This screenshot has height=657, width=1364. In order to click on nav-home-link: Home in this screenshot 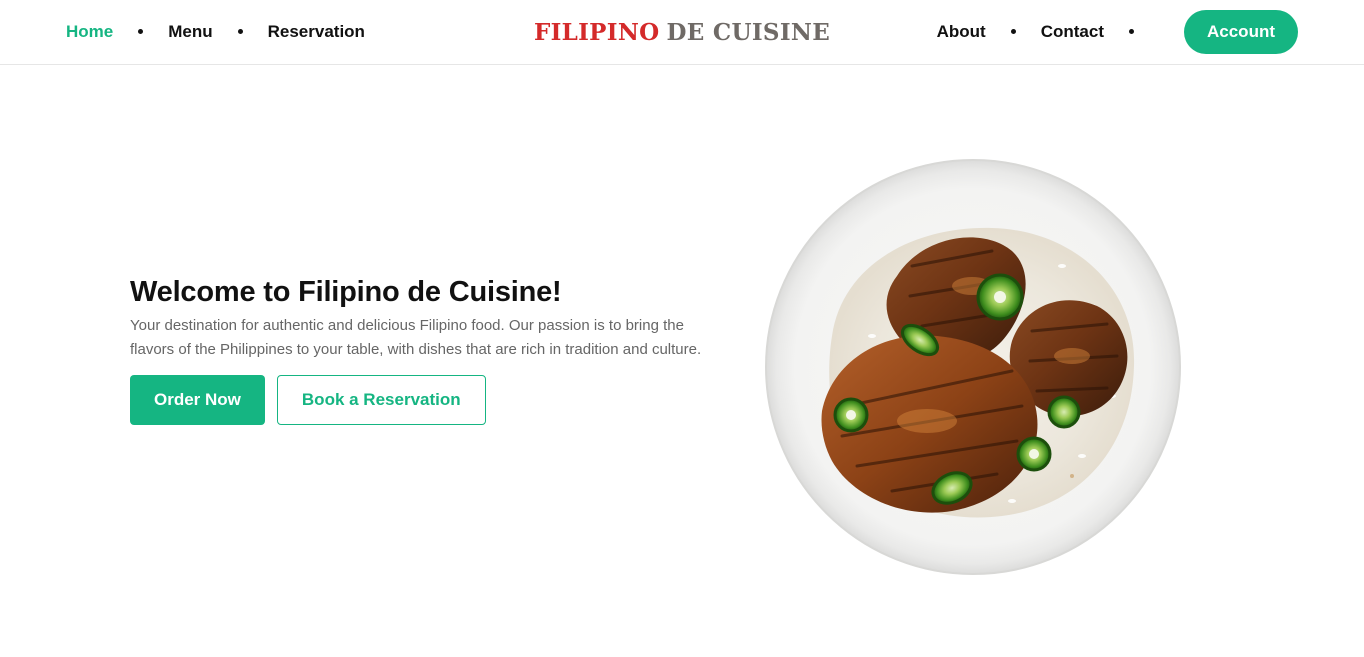, I will do `click(89, 32)`.